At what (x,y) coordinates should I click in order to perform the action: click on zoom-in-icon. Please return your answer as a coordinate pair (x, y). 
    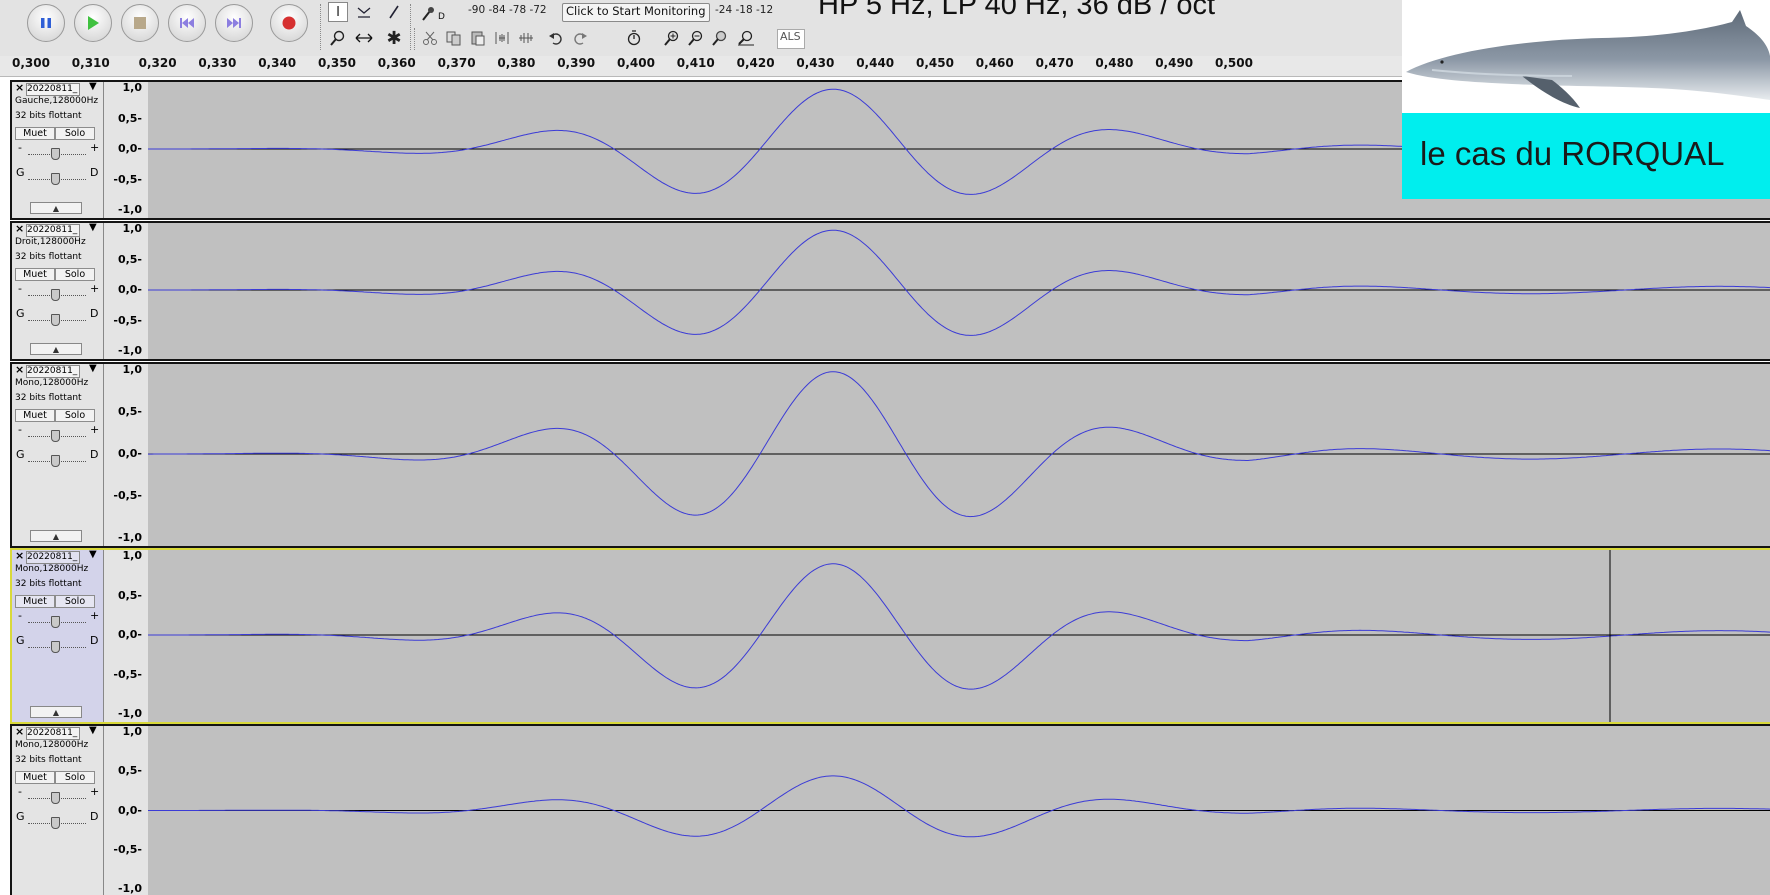
    Looking at the image, I should click on (672, 38).